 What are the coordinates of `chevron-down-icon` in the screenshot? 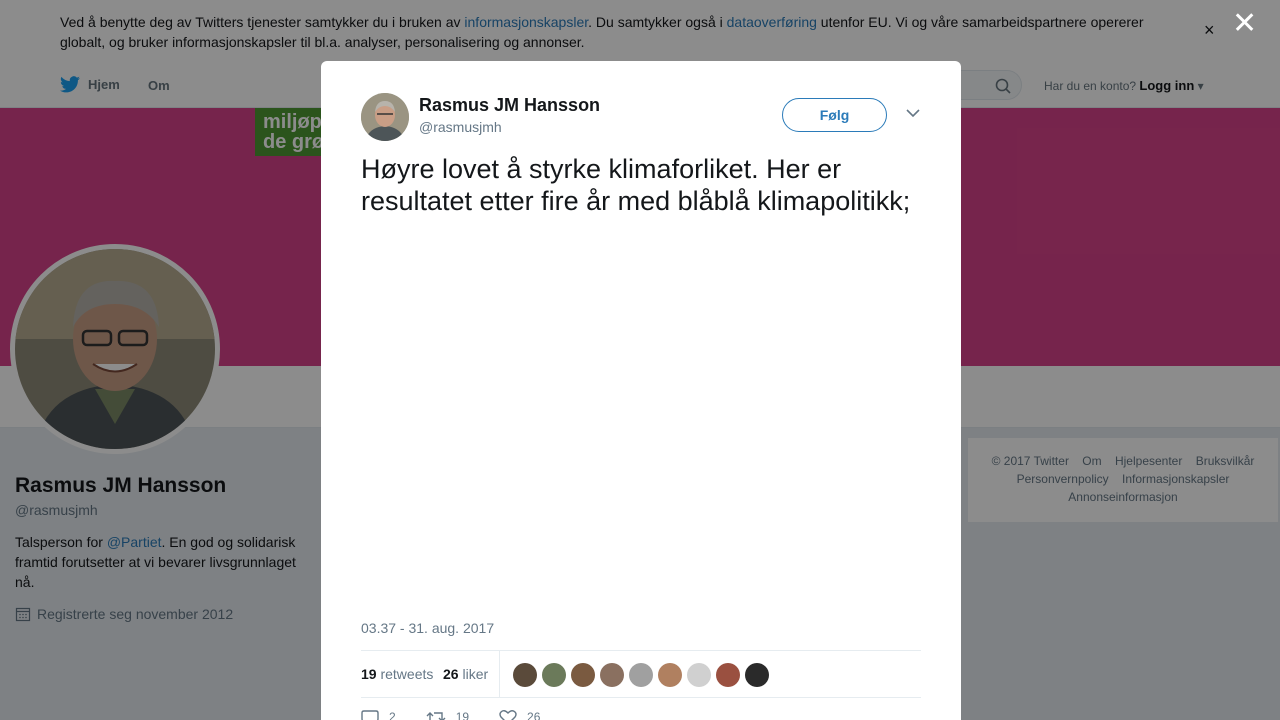 It's located at (913, 113).